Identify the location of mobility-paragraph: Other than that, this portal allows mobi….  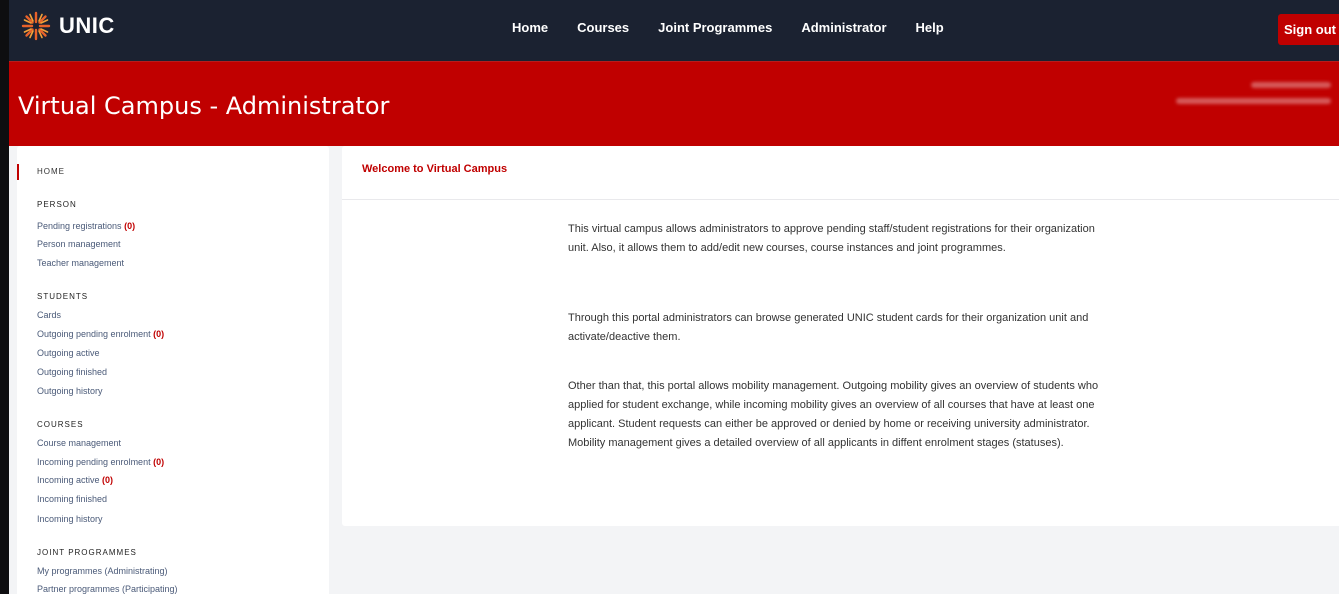
(833, 414).